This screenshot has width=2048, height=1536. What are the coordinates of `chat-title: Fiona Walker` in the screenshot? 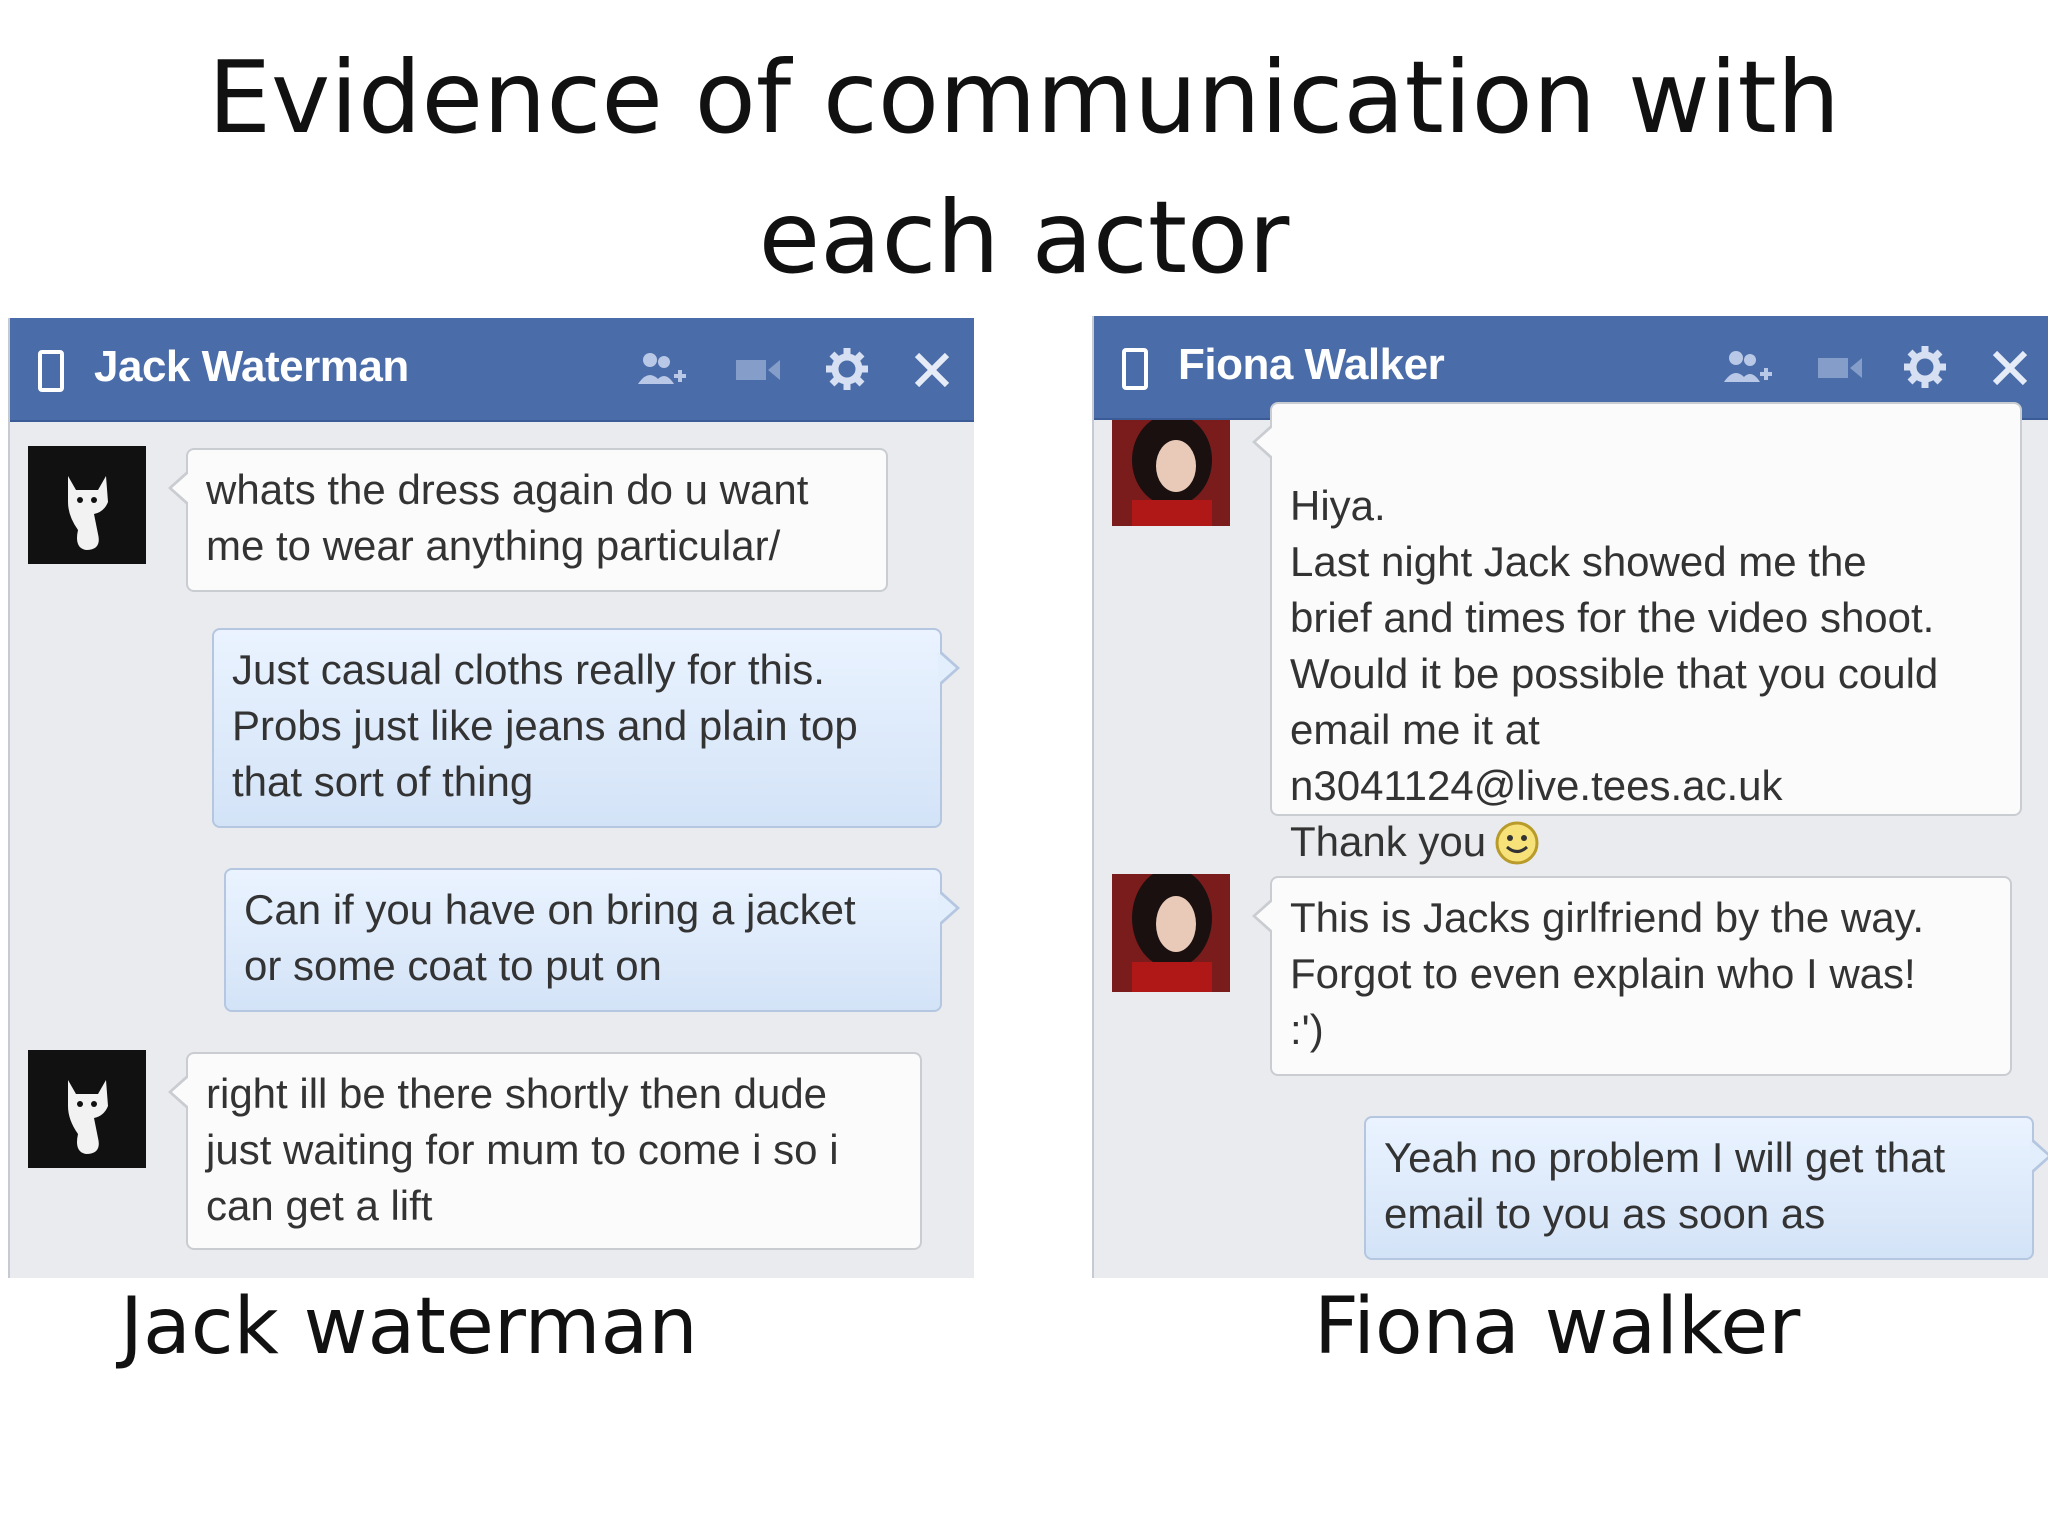 It's located at (1311, 365).